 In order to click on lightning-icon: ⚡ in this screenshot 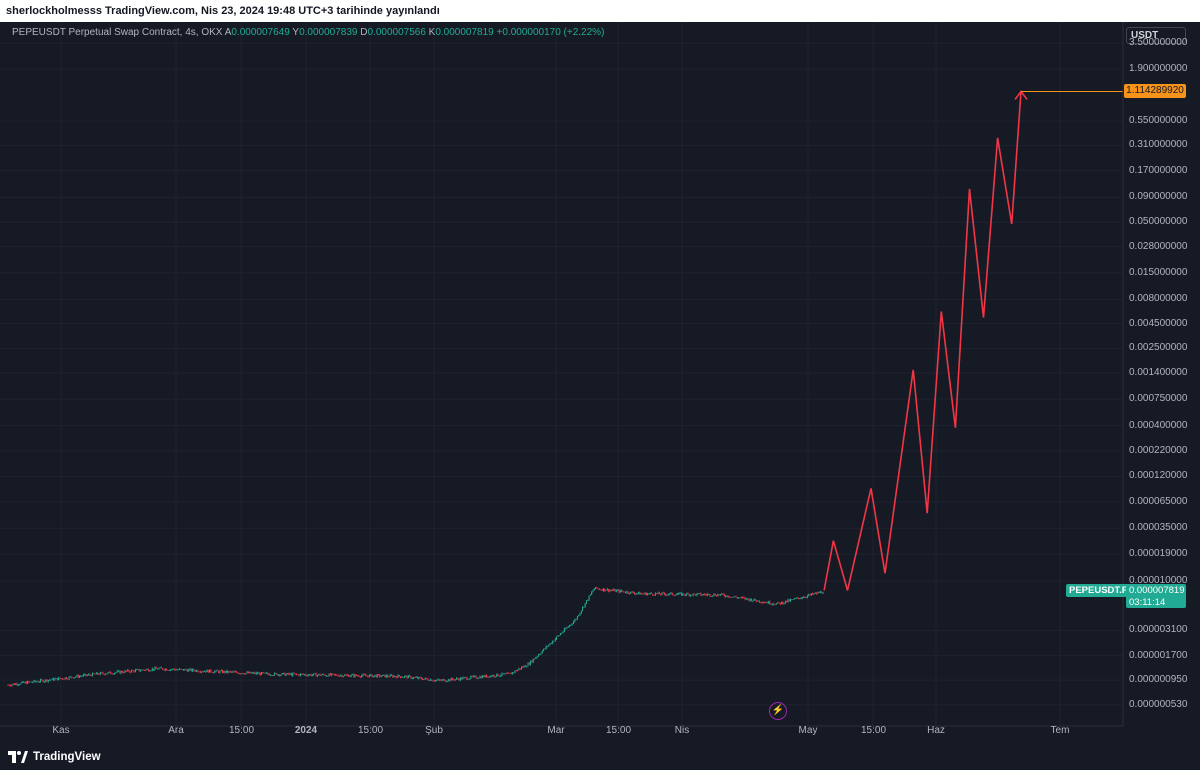, I will do `click(778, 711)`.